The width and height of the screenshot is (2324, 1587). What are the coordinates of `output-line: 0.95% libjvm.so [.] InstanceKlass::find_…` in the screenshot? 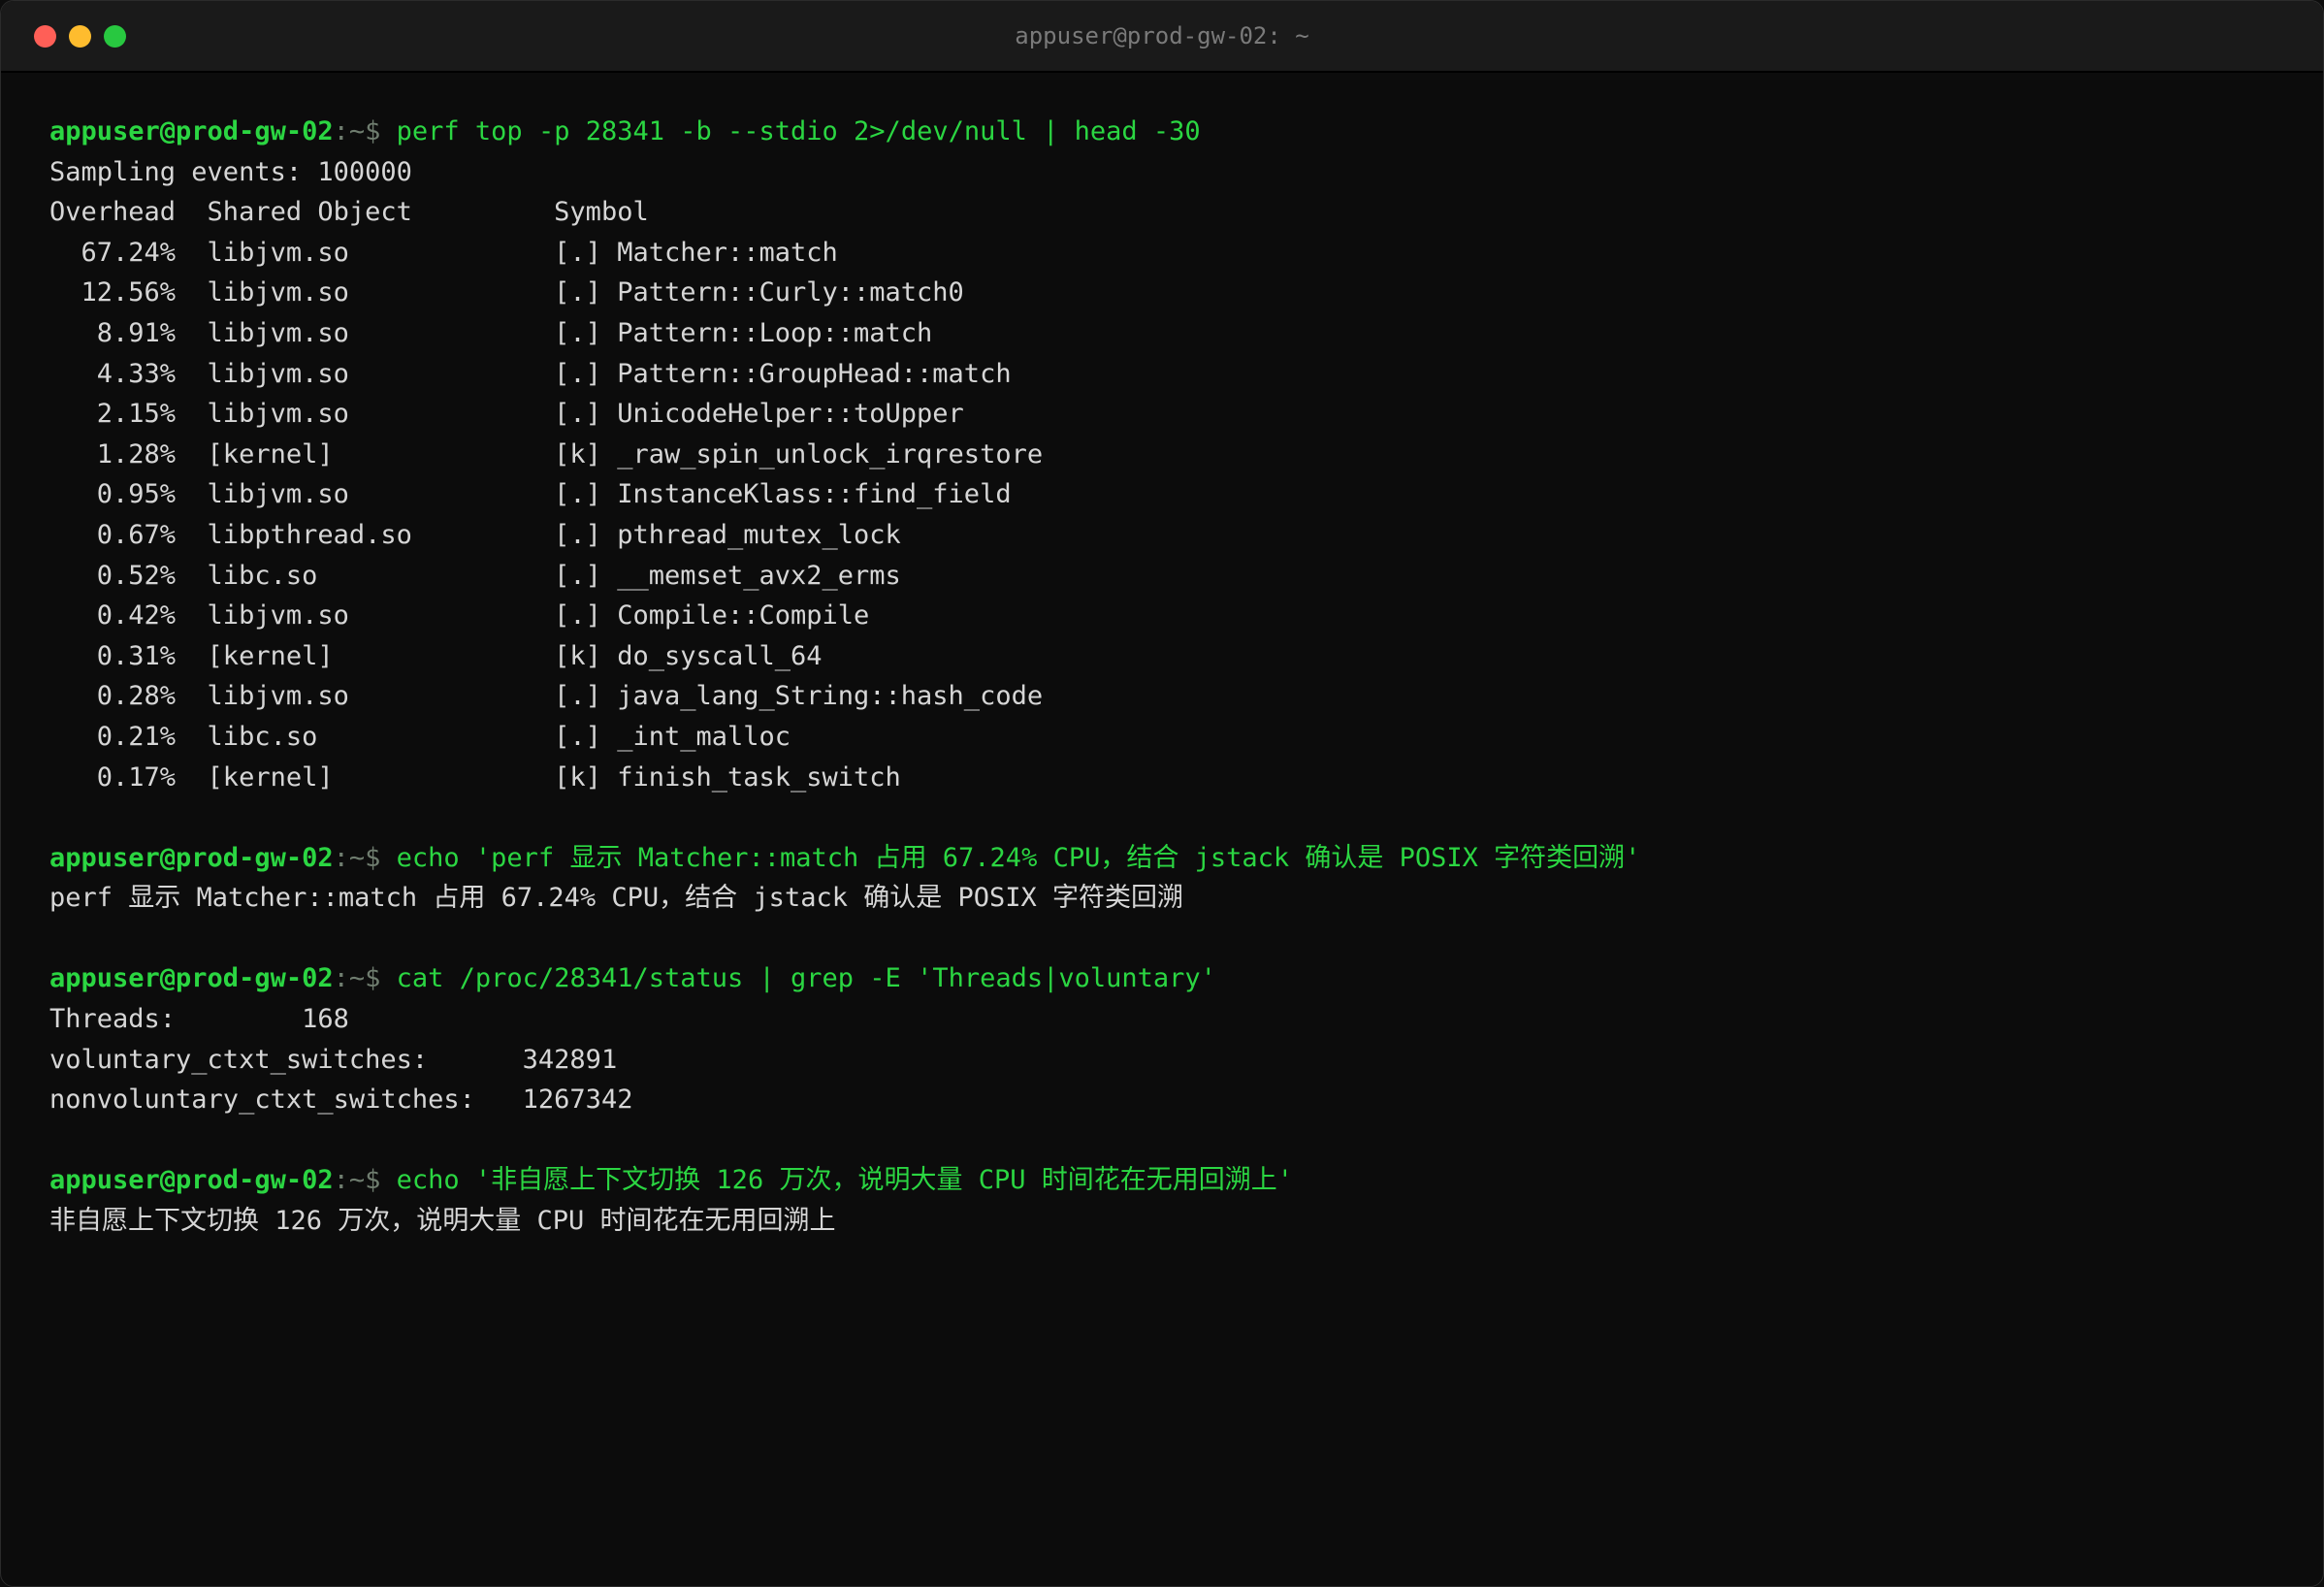 It's located at (530, 494).